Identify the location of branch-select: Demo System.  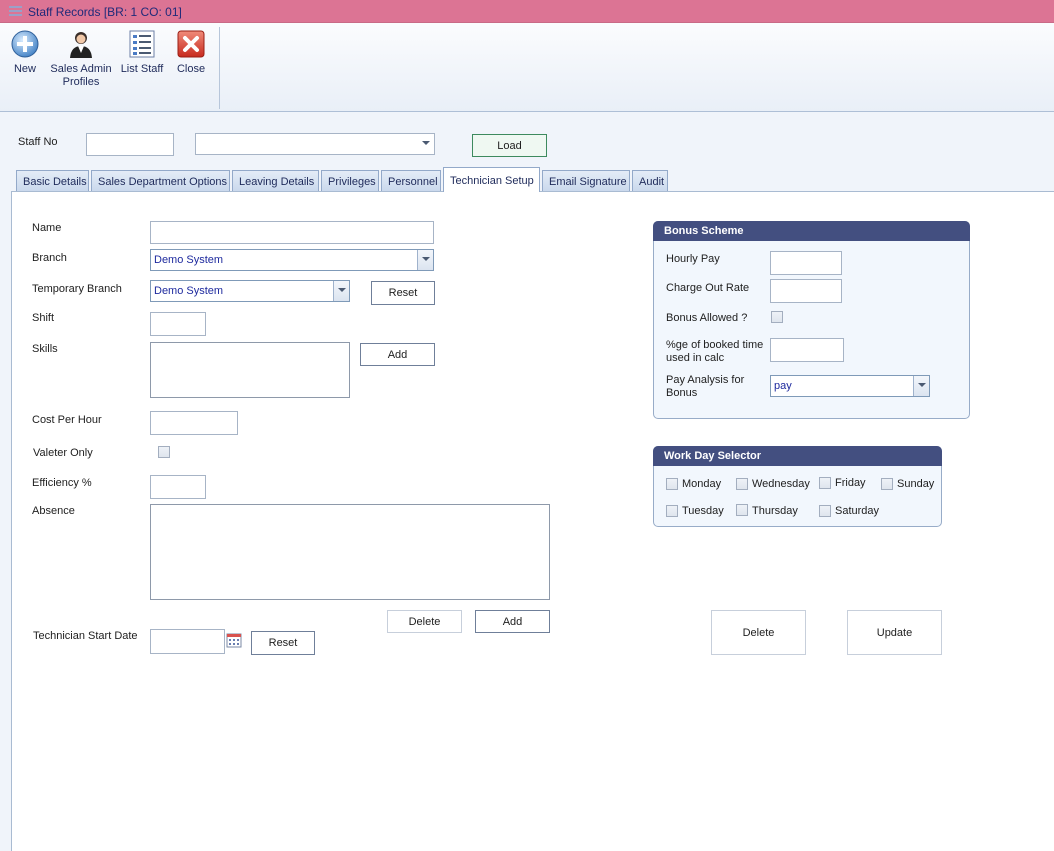
(292, 260).